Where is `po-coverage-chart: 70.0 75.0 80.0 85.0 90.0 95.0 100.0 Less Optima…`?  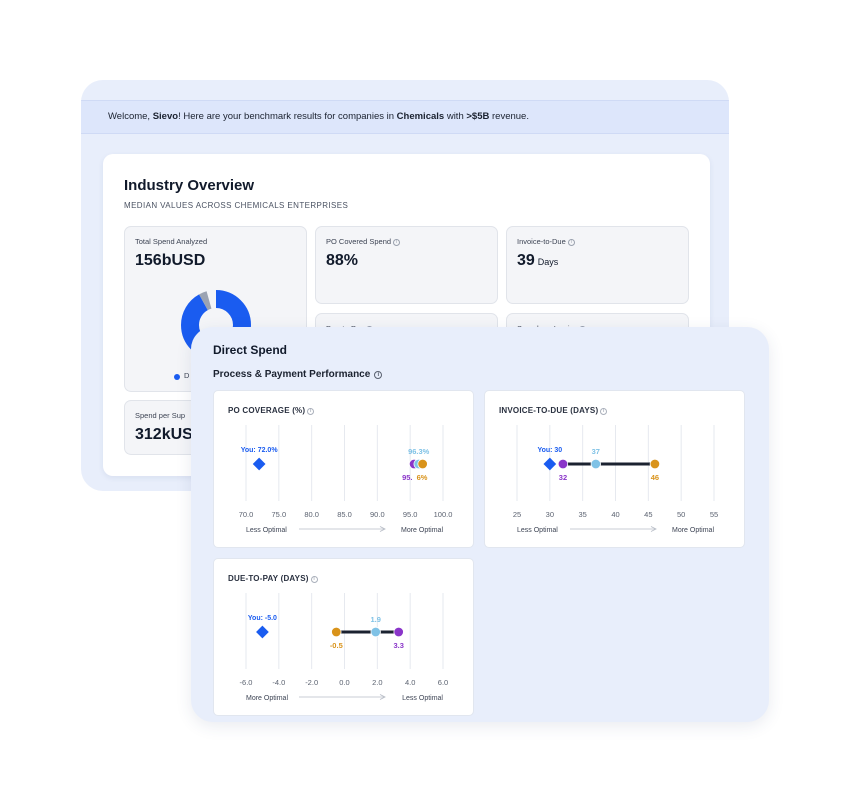
po-coverage-chart: 70.0 75.0 80.0 85.0 90.0 95.0 100.0 Less Optima… is located at coordinates (346, 479).